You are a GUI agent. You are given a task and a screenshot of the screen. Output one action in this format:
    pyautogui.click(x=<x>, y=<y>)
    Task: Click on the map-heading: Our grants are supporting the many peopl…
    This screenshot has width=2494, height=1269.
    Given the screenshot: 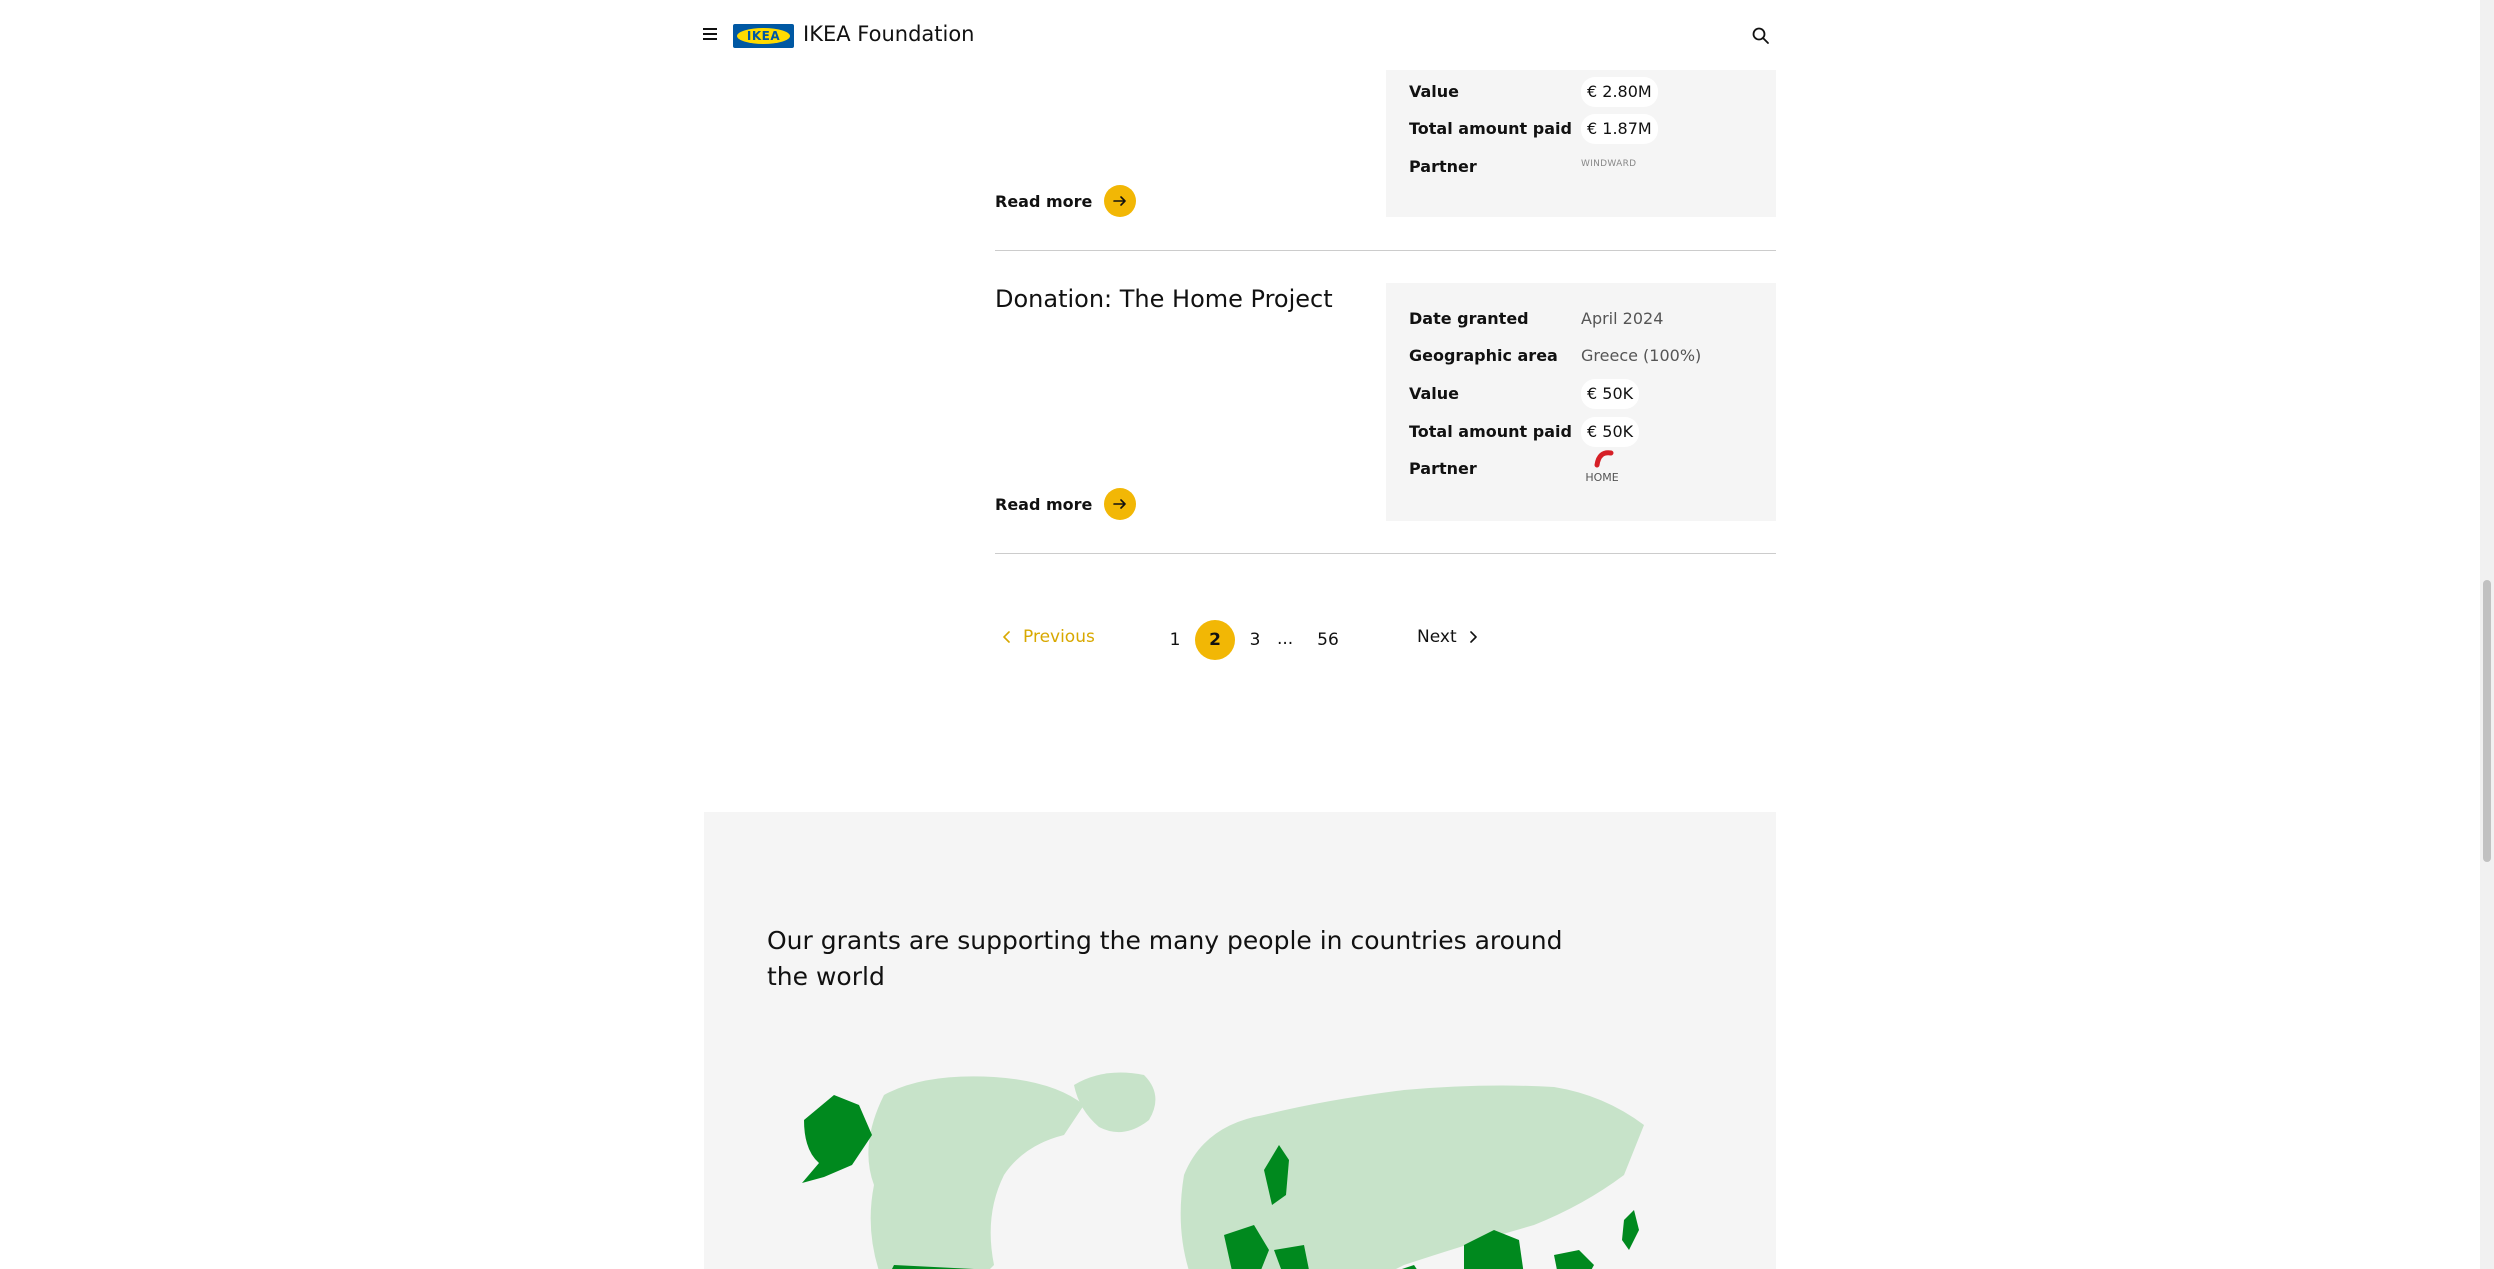 What is the action you would take?
    pyautogui.click(x=1165, y=958)
    